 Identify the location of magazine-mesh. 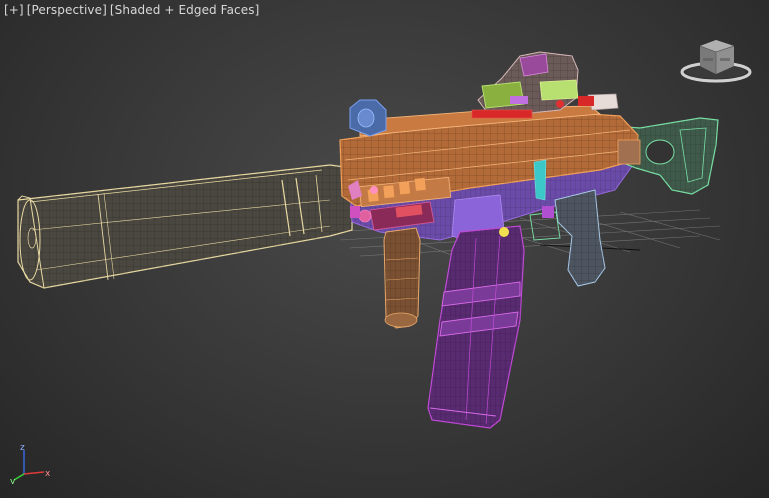
(476, 327).